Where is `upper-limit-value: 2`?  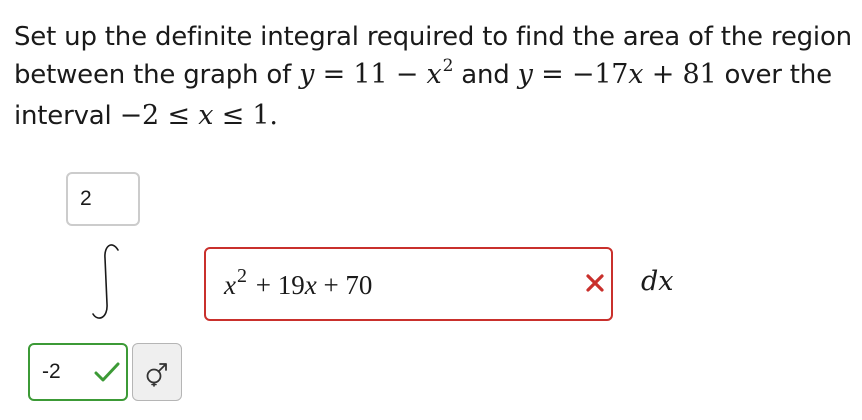
upper-limit-value: 2 is located at coordinates (86, 198).